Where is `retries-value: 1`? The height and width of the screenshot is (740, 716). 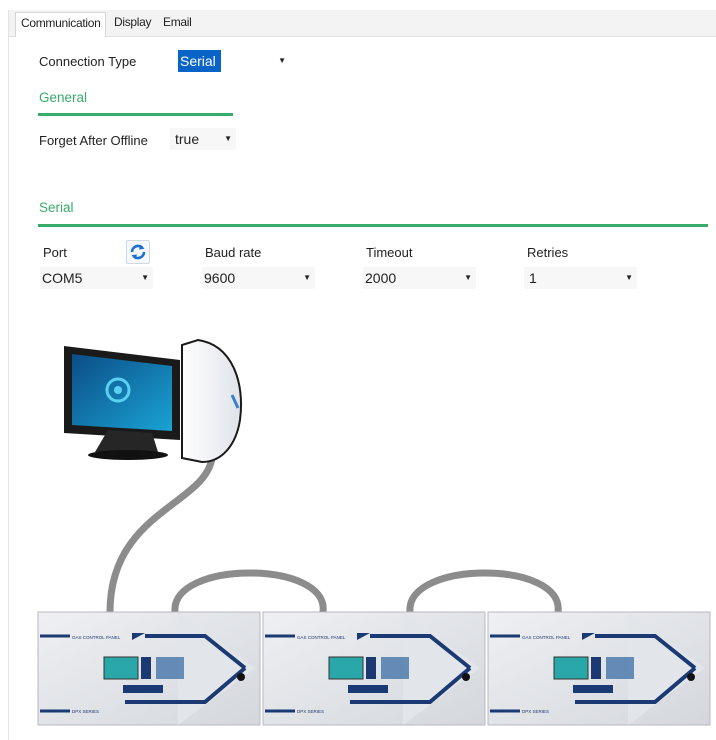 retries-value: 1 is located at coordinates (533, 278).